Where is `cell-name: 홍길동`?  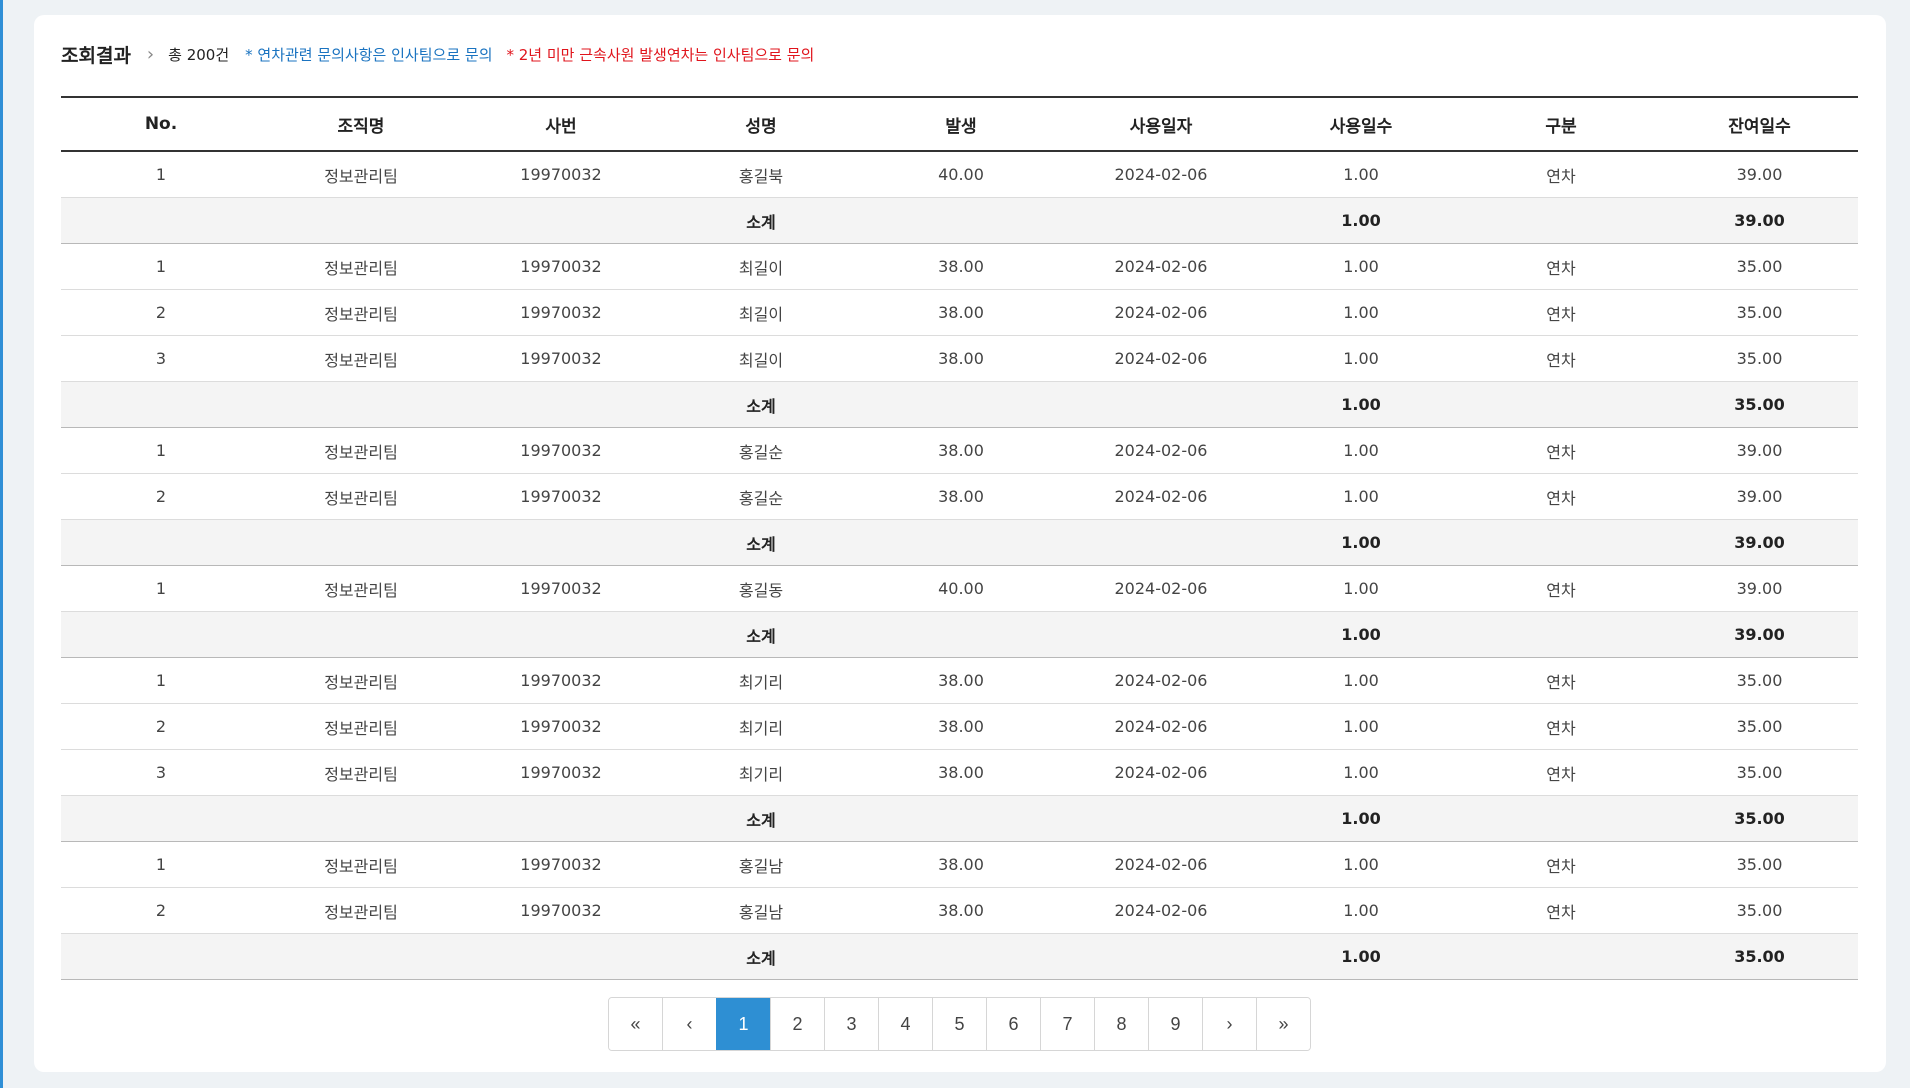
cell-name: 홍길동 is located at coordinates (761, 588).